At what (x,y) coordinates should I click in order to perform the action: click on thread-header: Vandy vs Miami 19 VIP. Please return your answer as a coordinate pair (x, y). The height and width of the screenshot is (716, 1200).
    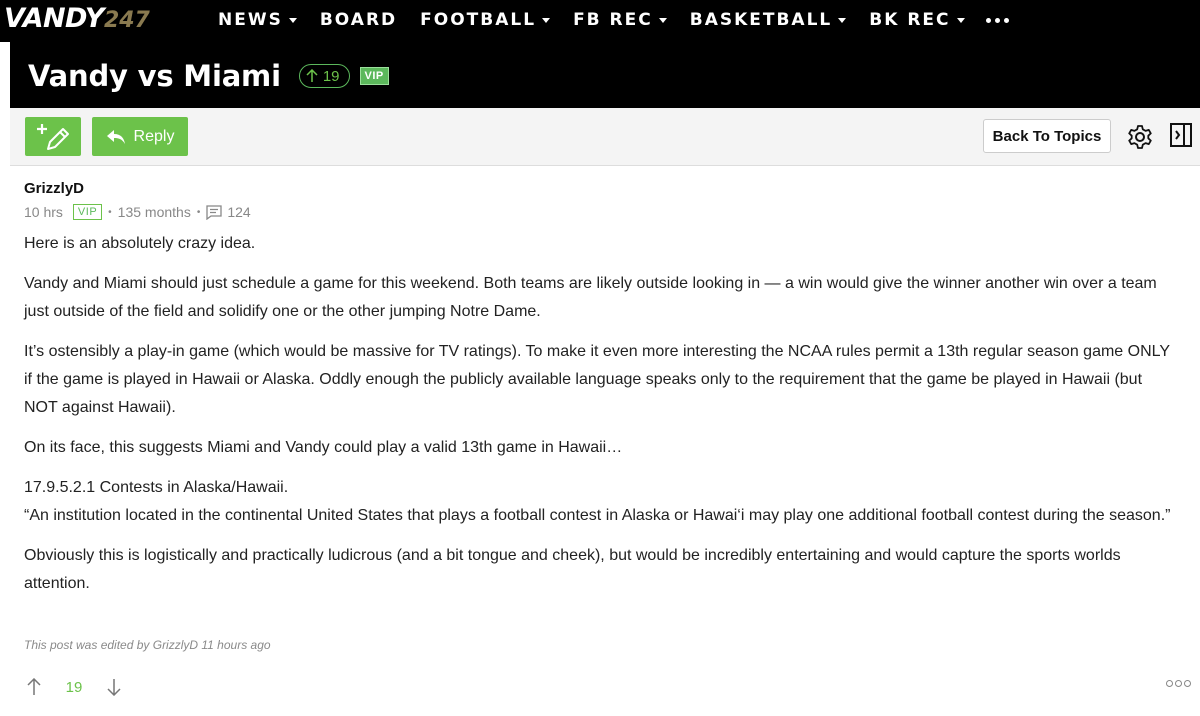
    Looking at the image, I should click on (208, 76).